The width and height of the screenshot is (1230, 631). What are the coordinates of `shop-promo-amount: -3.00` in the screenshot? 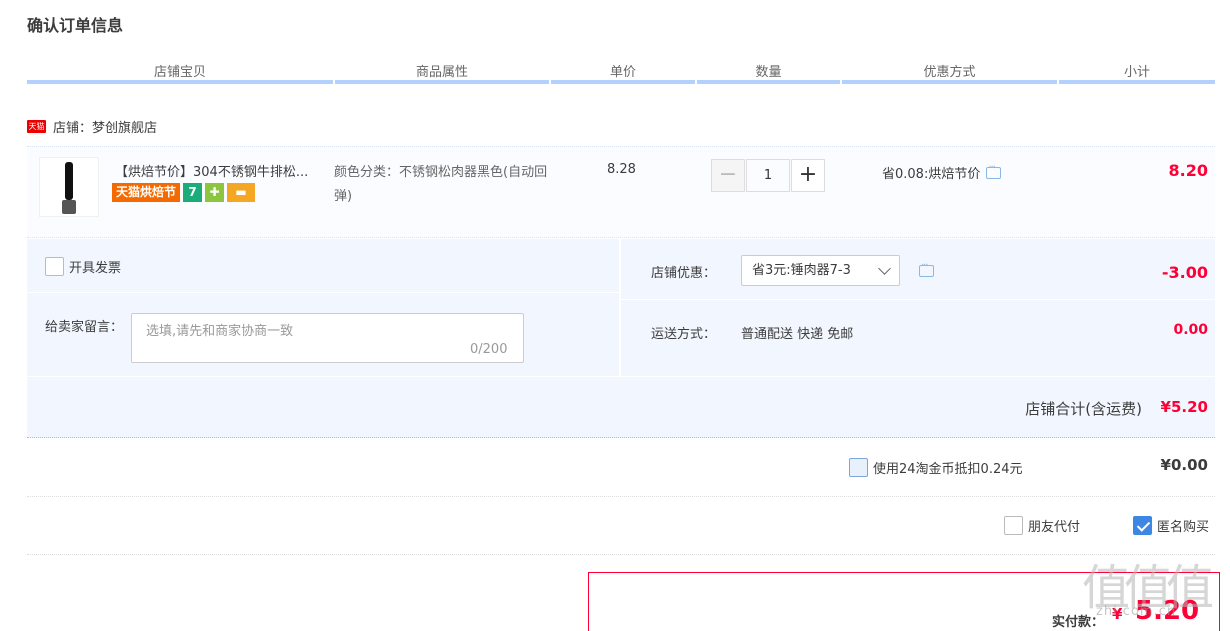 It's located at (1184, 272).